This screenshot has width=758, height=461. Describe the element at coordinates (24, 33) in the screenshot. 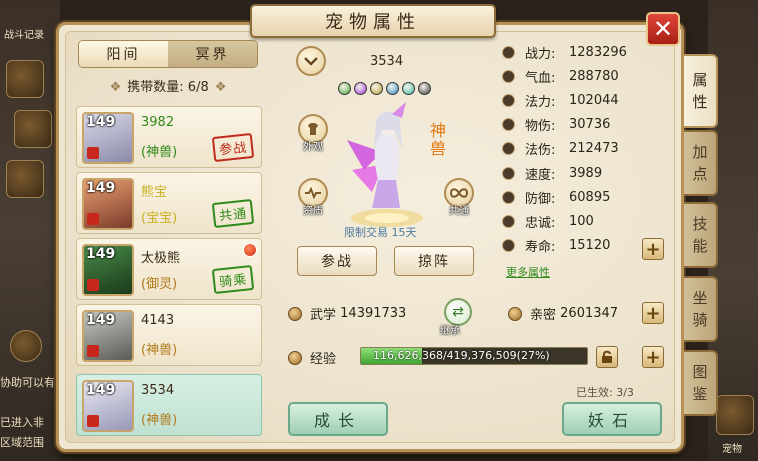

I see `battle-record-label: 战斗记录` at that location.